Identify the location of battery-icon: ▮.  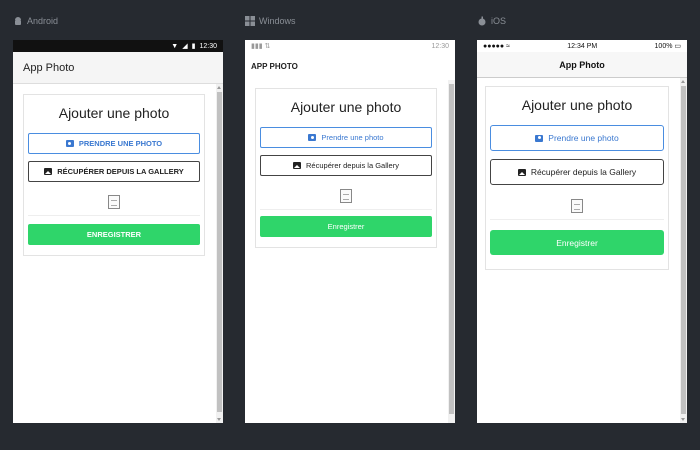
(193, 46).